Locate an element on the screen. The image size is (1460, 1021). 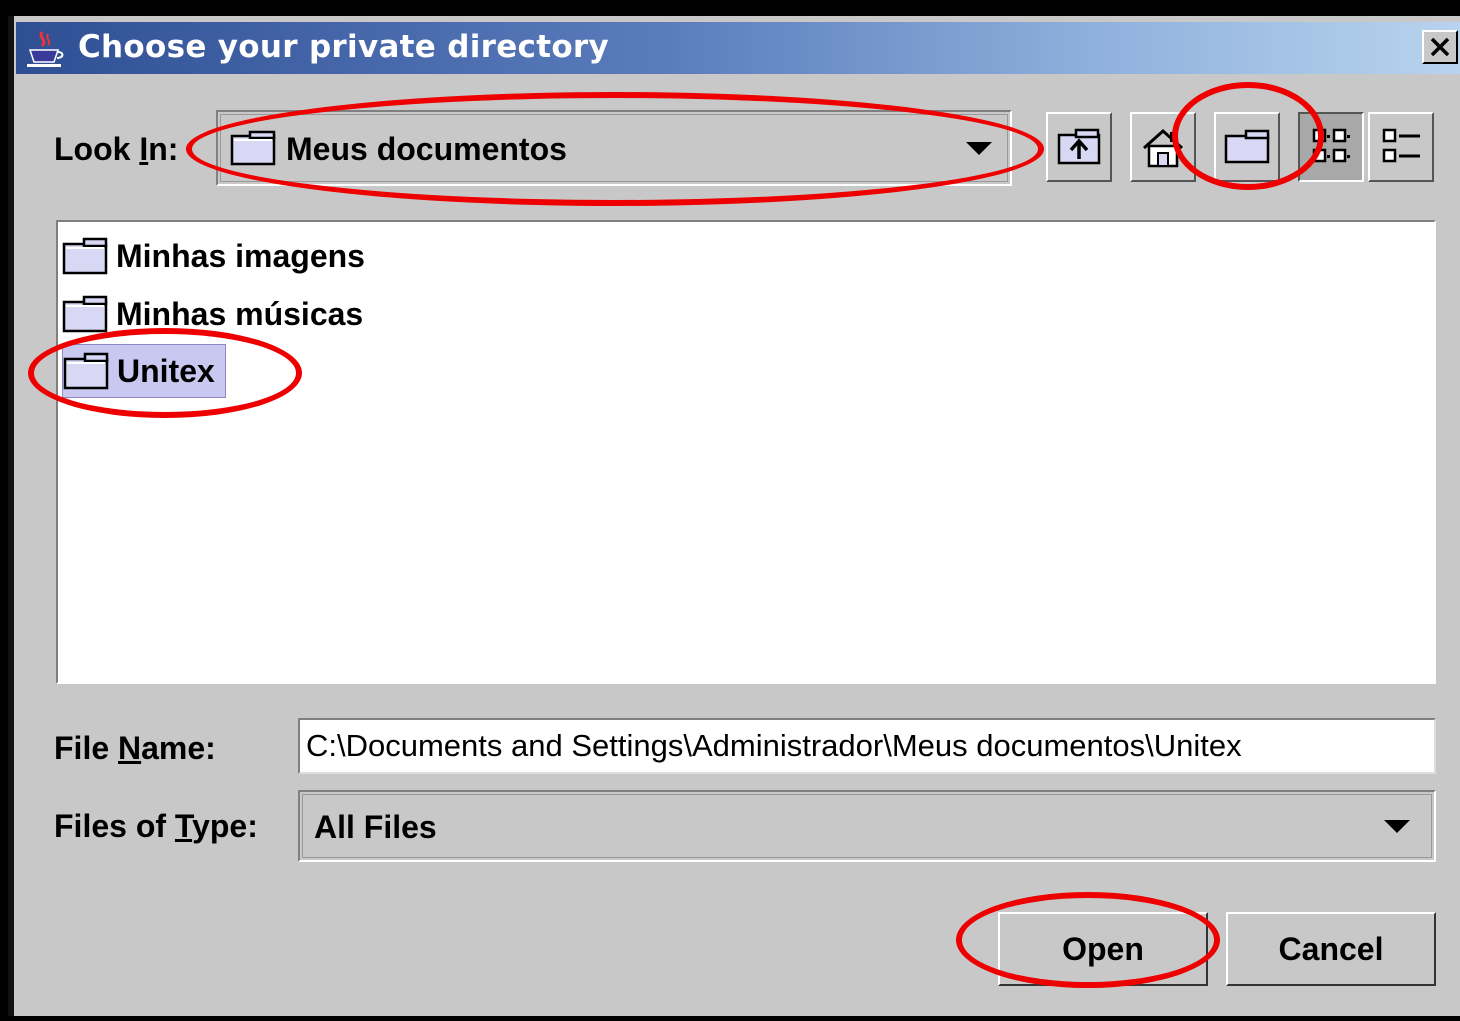
file-name-text: Minhas imagens is located at coordinates (240, 255).